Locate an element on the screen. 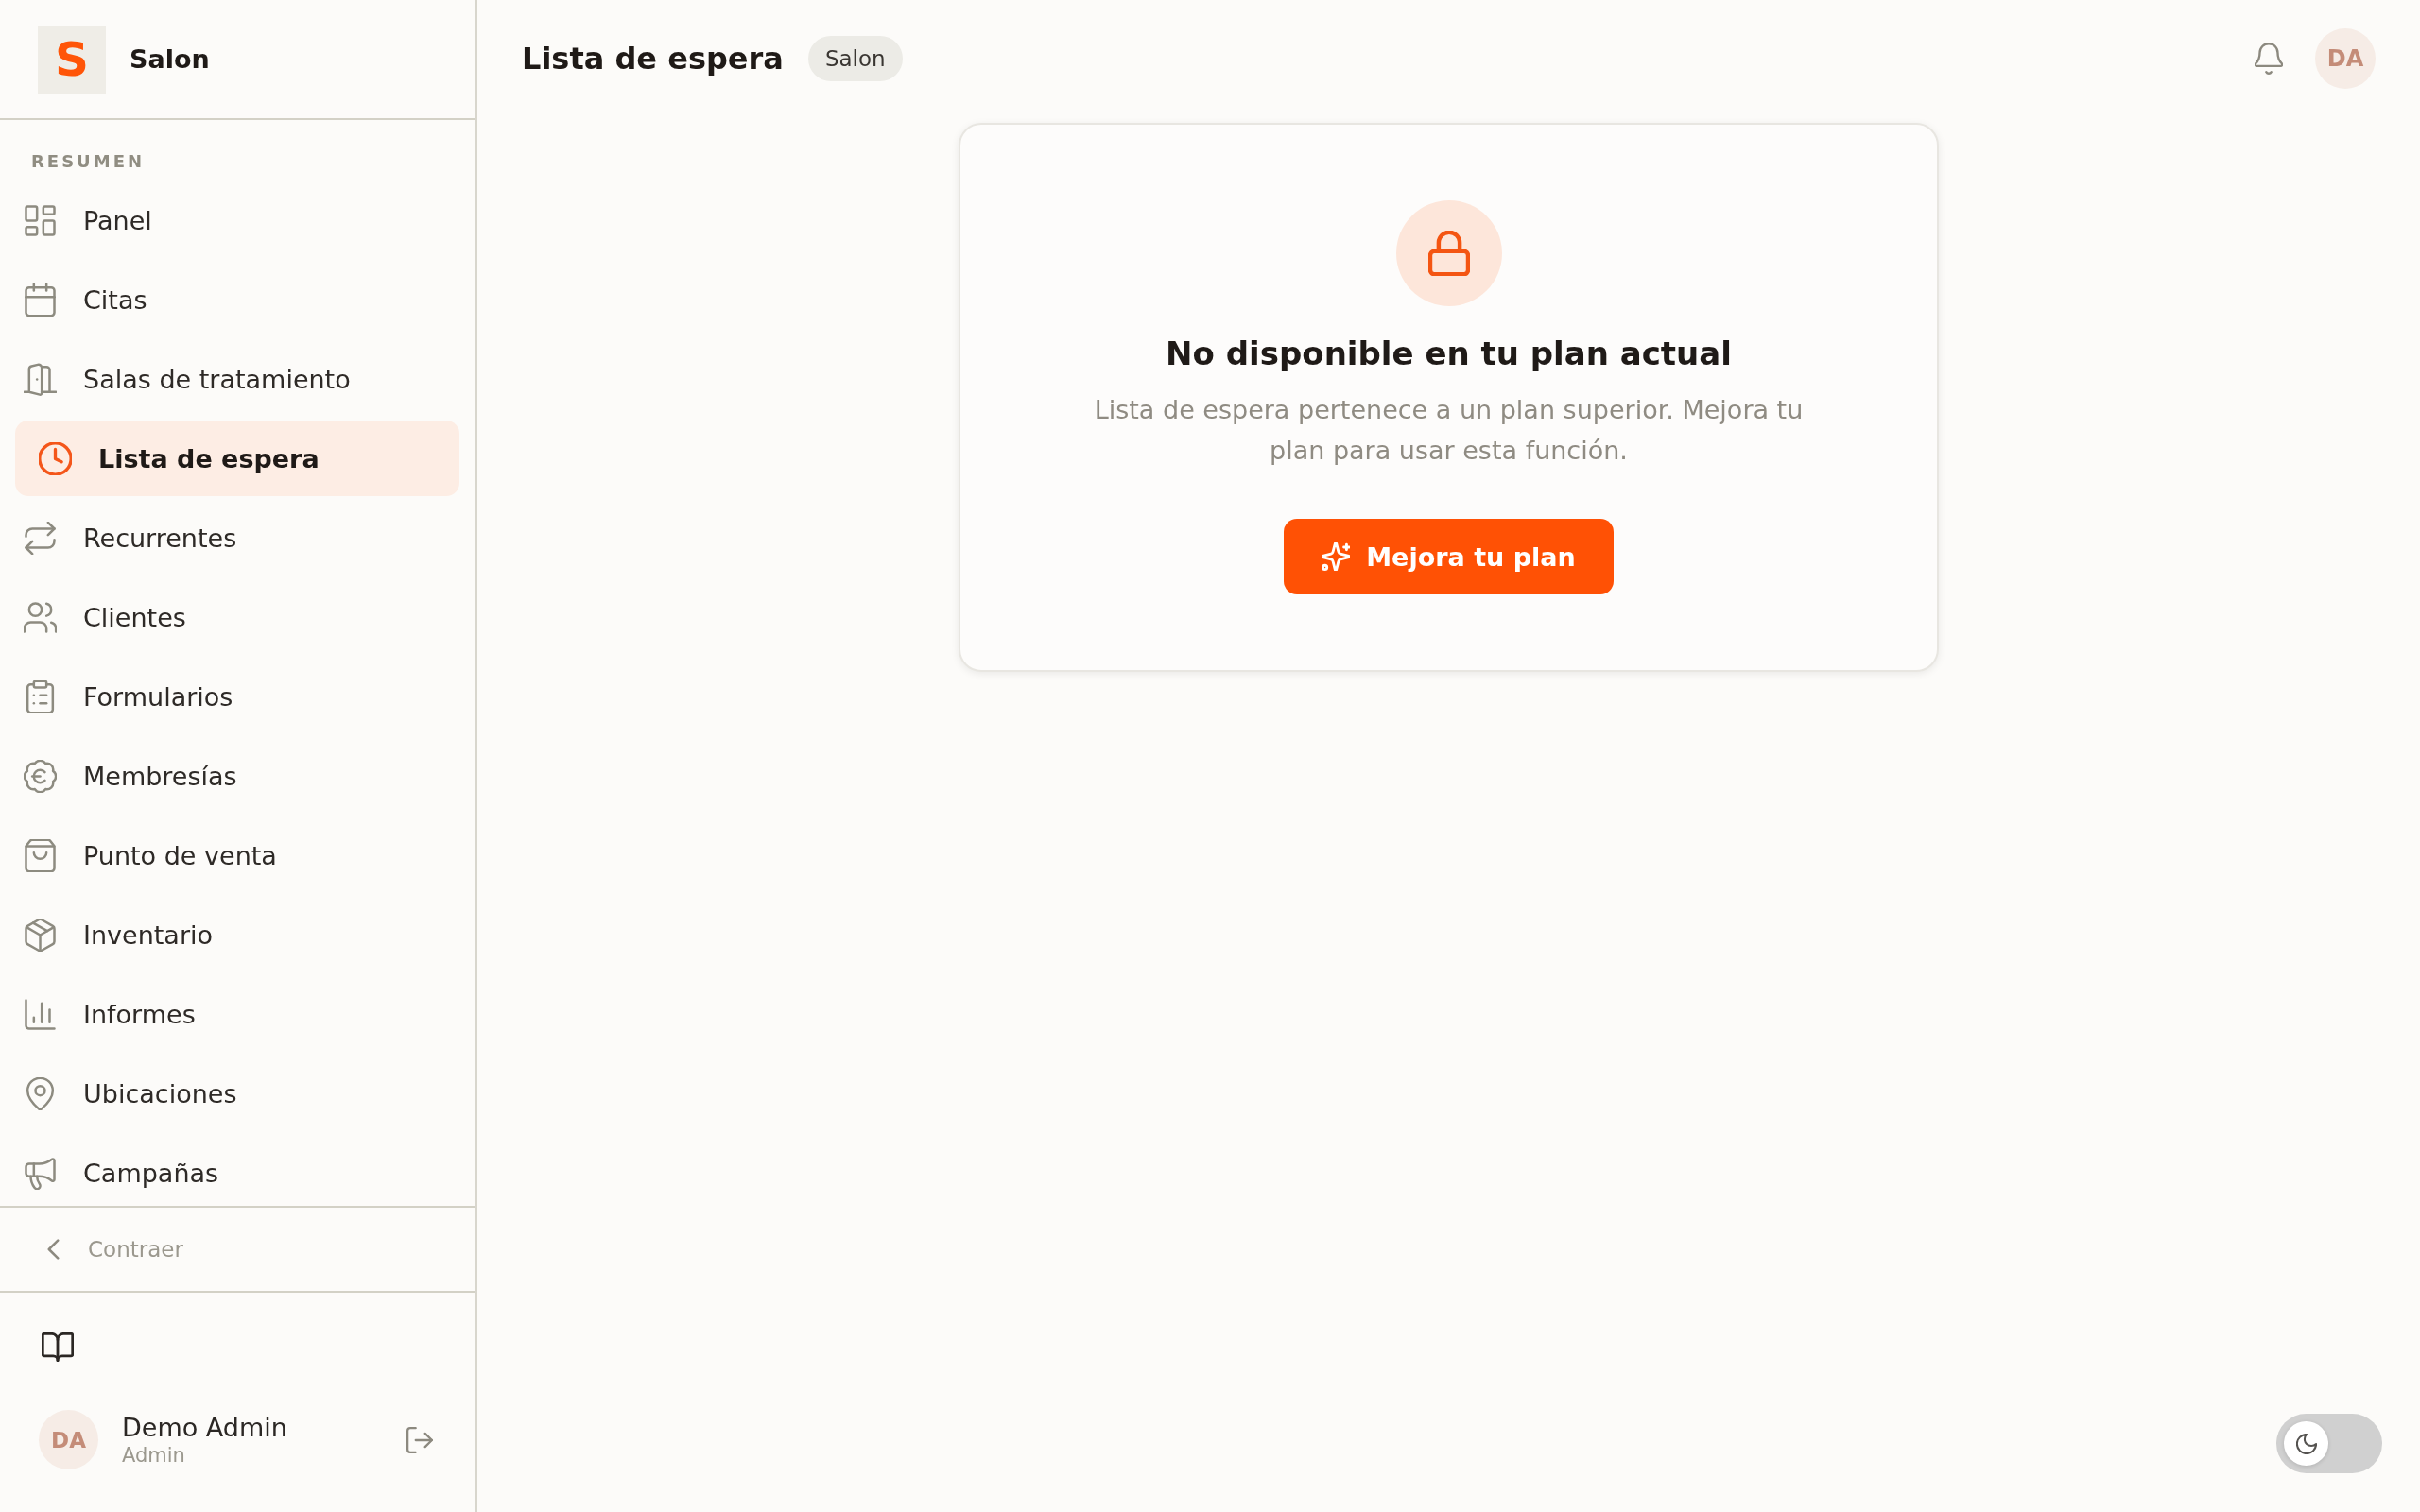 This screenshot has height=1512, width=2420. map-pin-icon is located at coordinates (40, 1093).